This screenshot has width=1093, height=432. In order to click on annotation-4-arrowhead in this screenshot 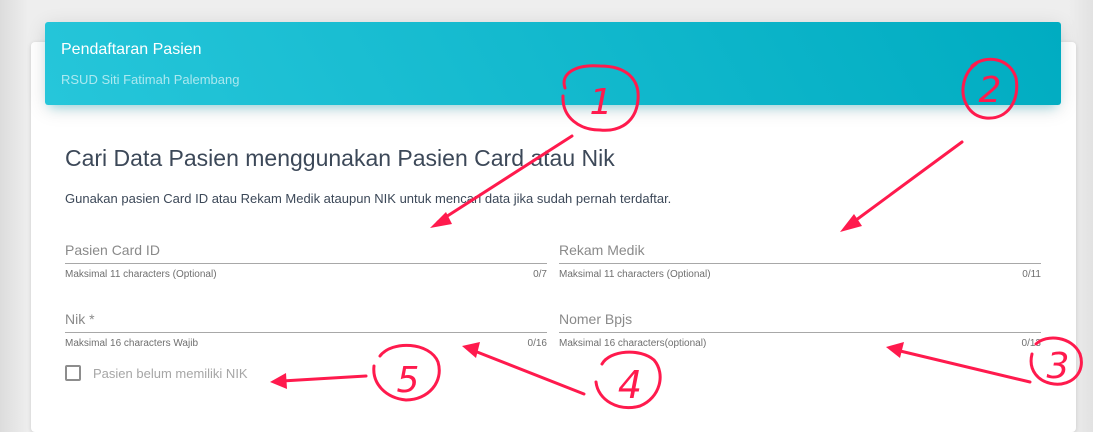, I will do `click(471, 350)`.